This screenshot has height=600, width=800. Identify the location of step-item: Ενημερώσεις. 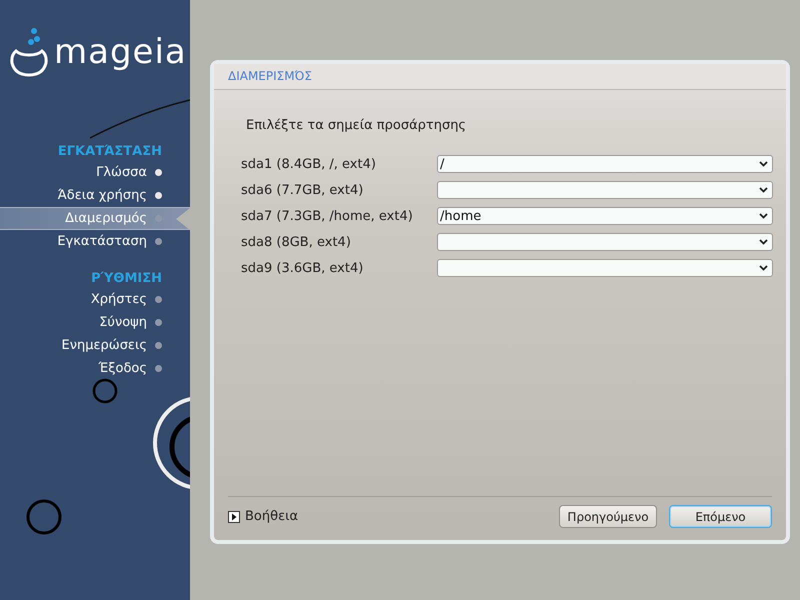
(95, 345).